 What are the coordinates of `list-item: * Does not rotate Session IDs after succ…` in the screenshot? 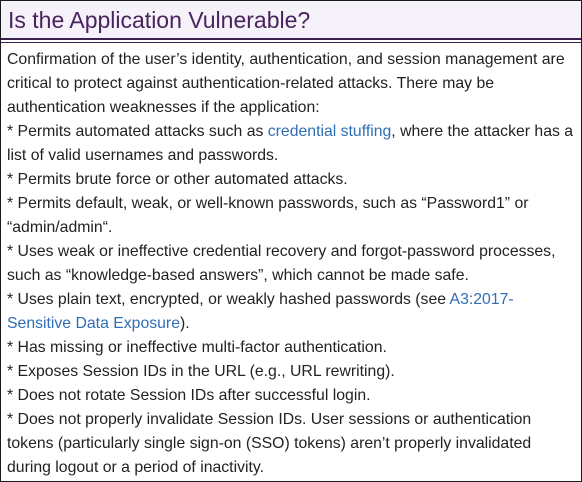 It's located at (189, 395).